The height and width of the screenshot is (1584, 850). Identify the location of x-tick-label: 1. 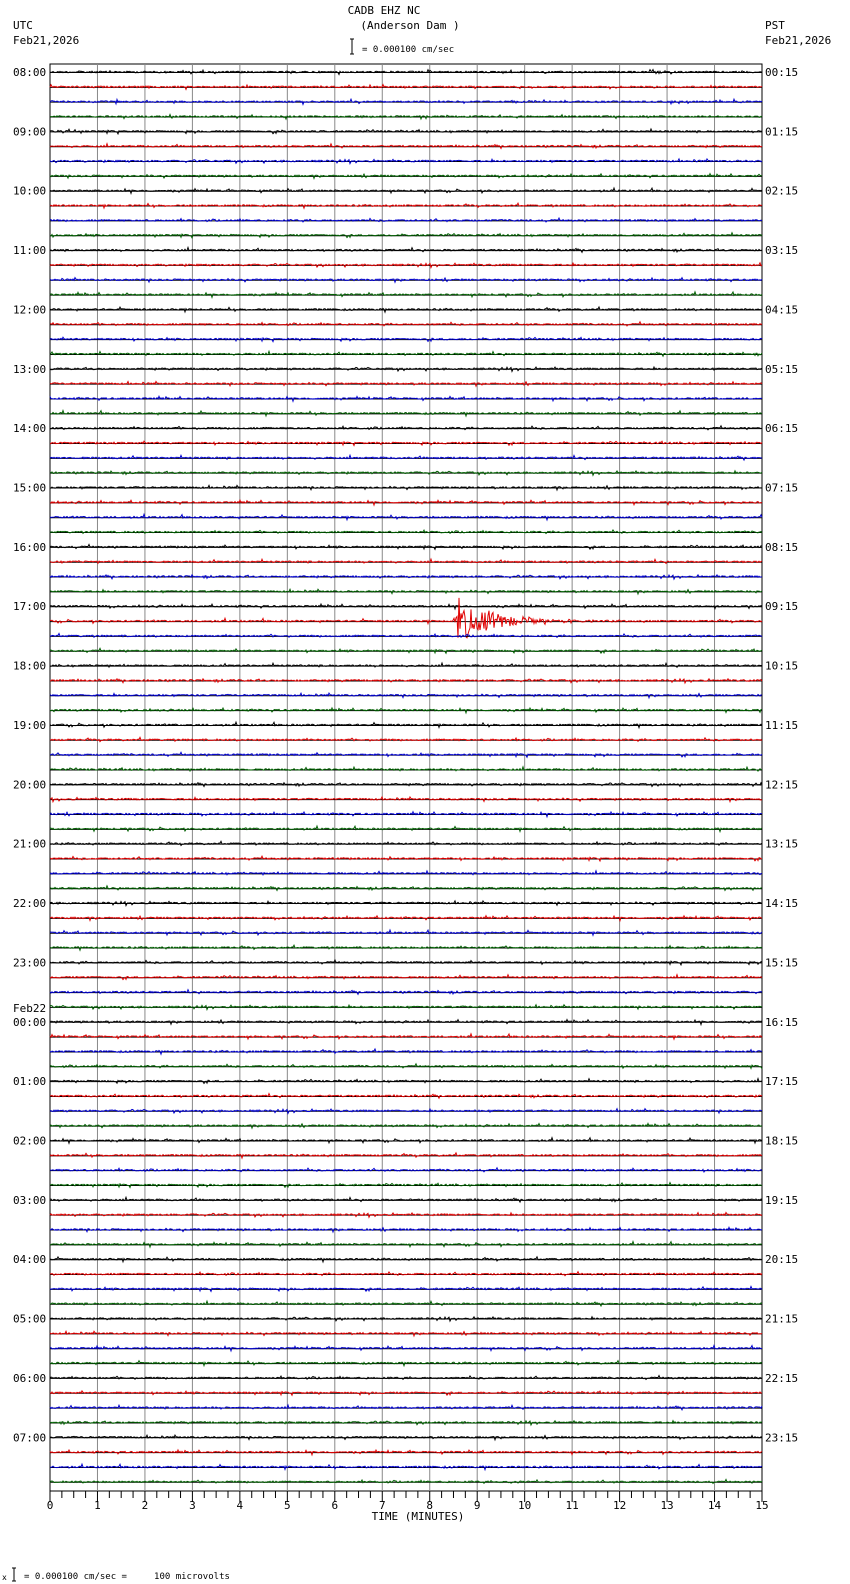
(97, 1505).